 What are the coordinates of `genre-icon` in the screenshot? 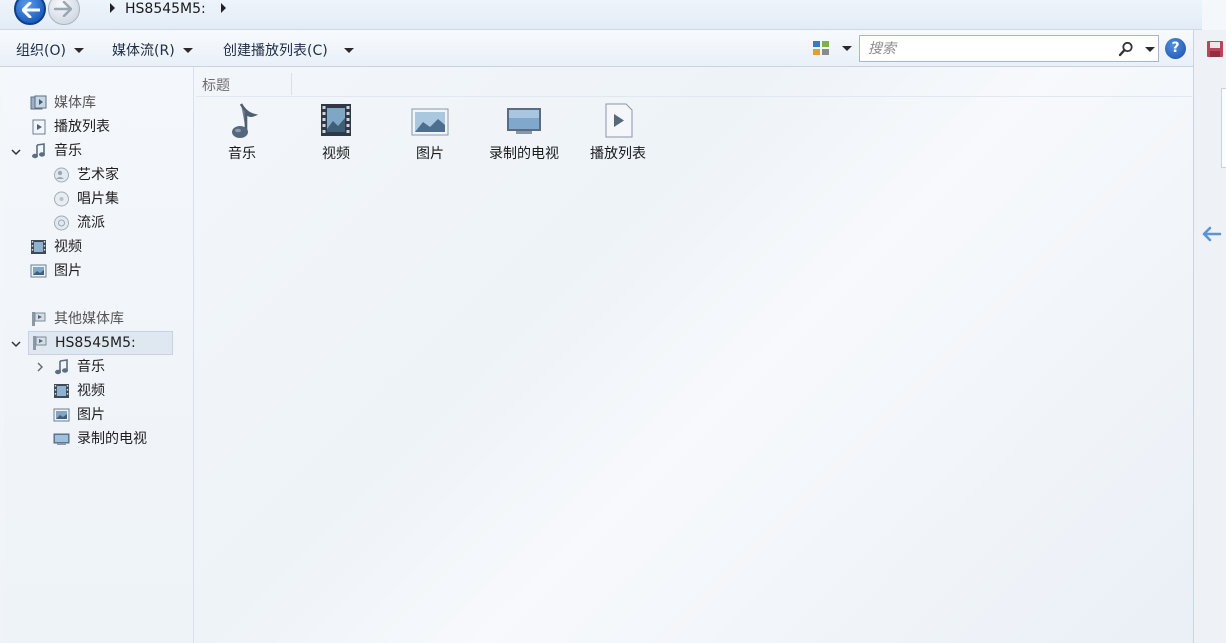 It's located at (61, 223).